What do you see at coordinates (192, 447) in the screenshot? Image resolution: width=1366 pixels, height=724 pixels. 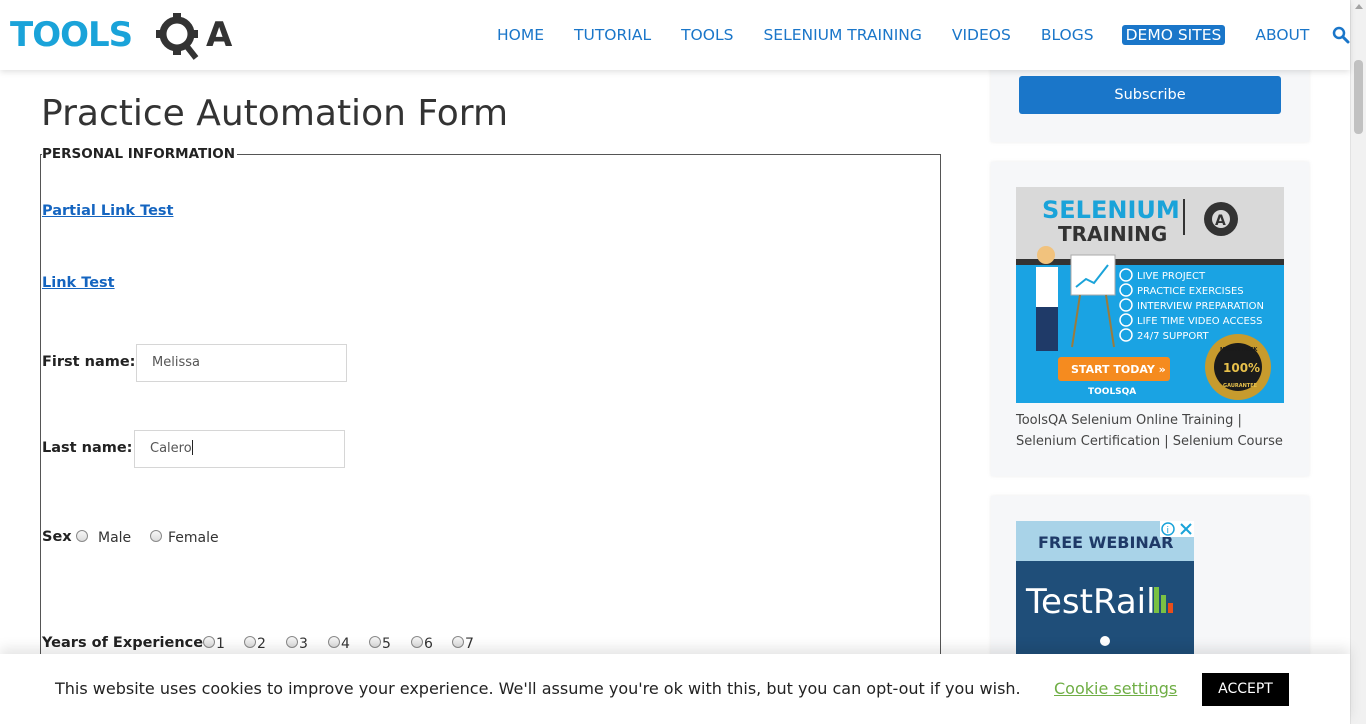 I see `text-caret` at bounding box center [192, 447].